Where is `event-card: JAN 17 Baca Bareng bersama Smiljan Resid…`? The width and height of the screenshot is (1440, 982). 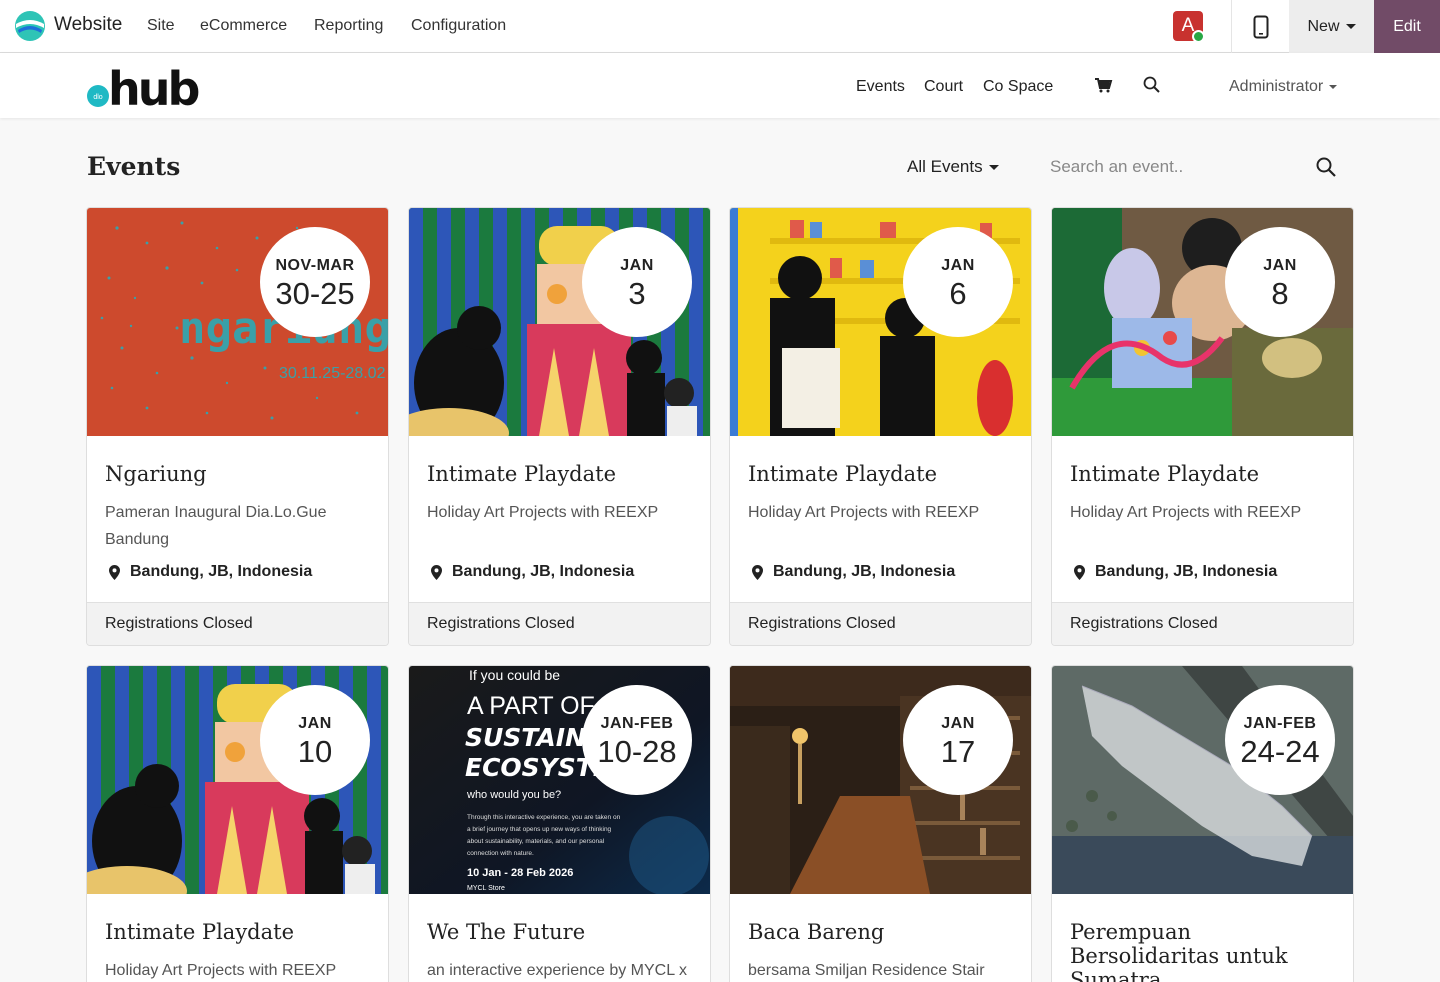
event-card: JAN 17 Baca Bareng bersama Smiljan Resid… is located at coordinates (880, 823).